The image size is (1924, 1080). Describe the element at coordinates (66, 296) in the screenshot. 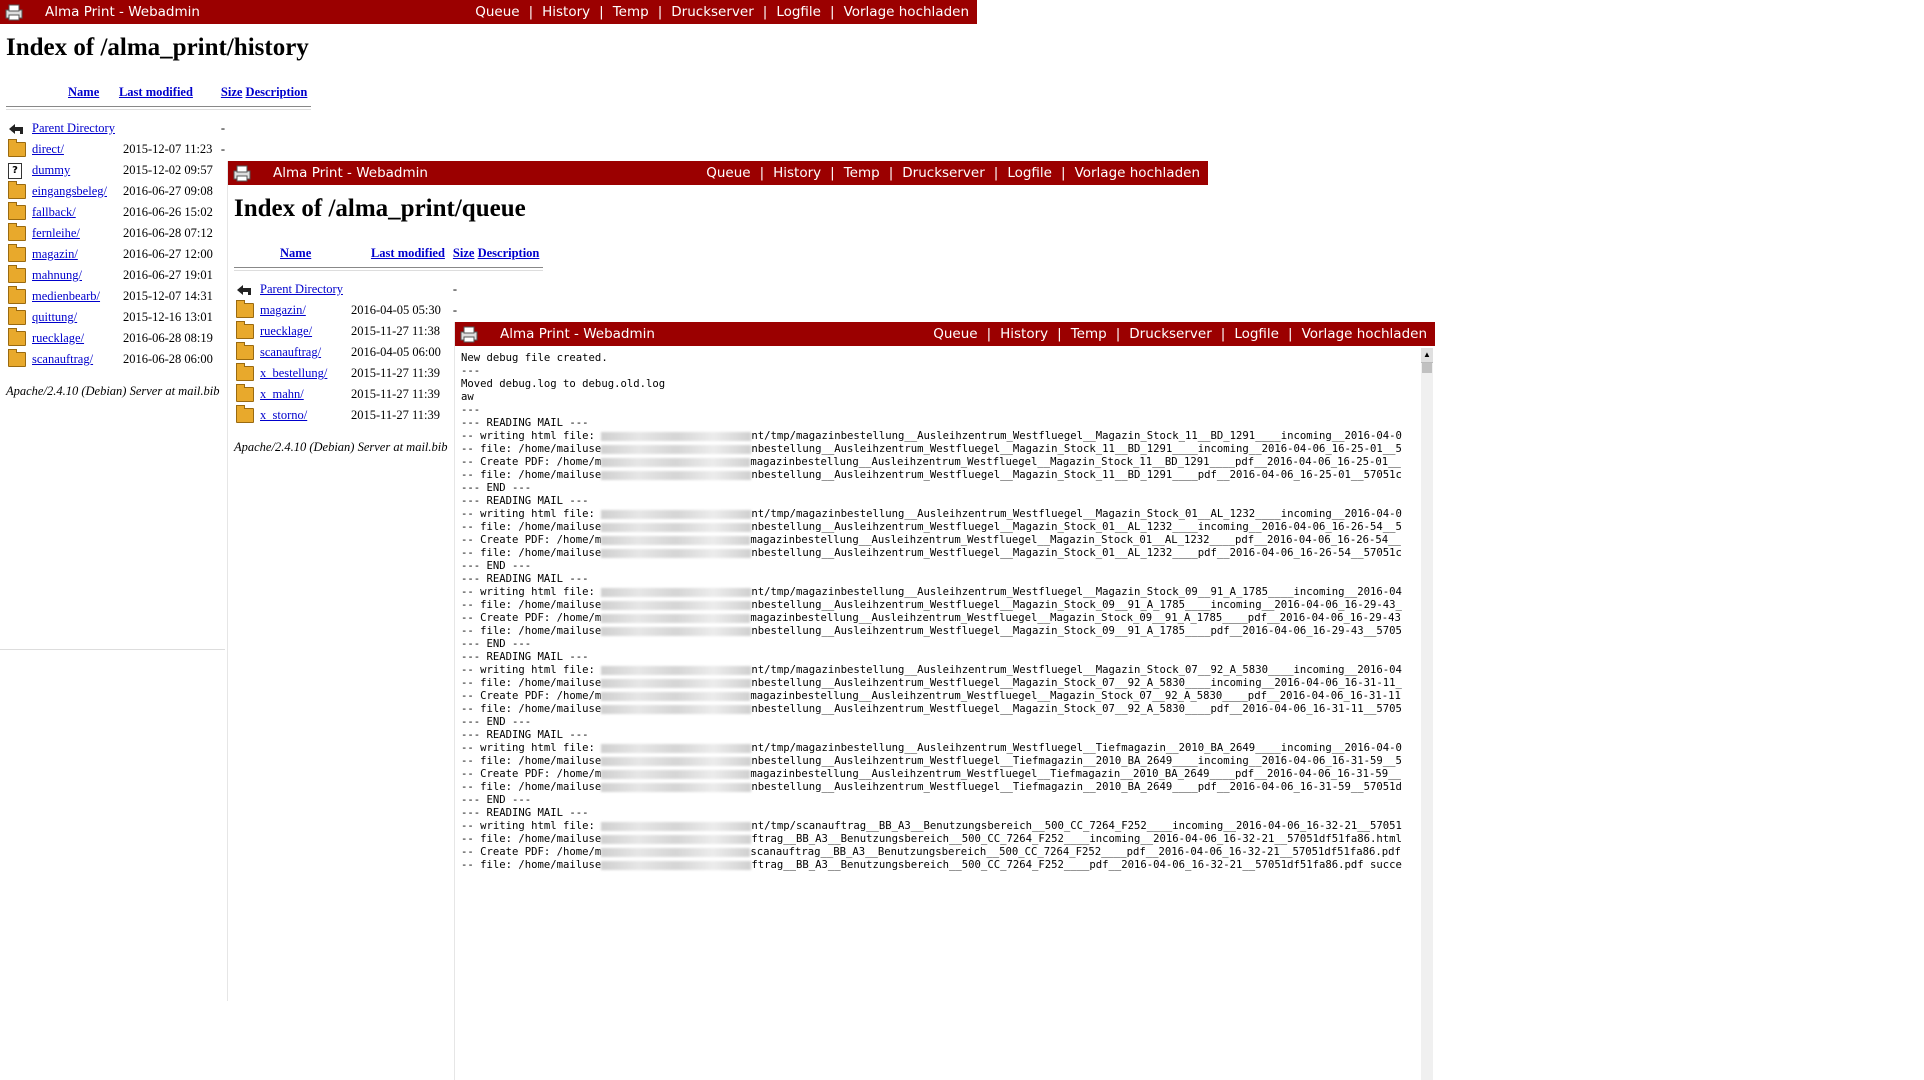

I see `entry-link: medienbearb/` at that location.